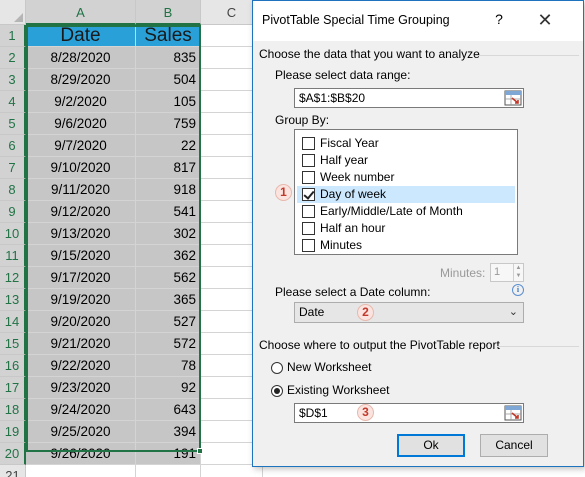  I want to click on row-header: 20, so click(13, 454).